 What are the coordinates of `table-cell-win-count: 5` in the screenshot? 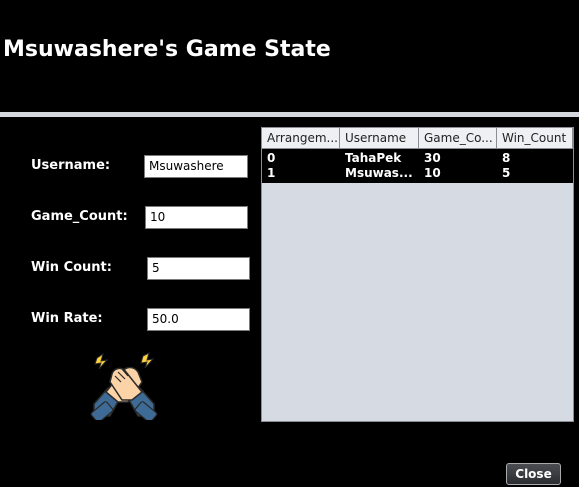 It's located at (506, 173).